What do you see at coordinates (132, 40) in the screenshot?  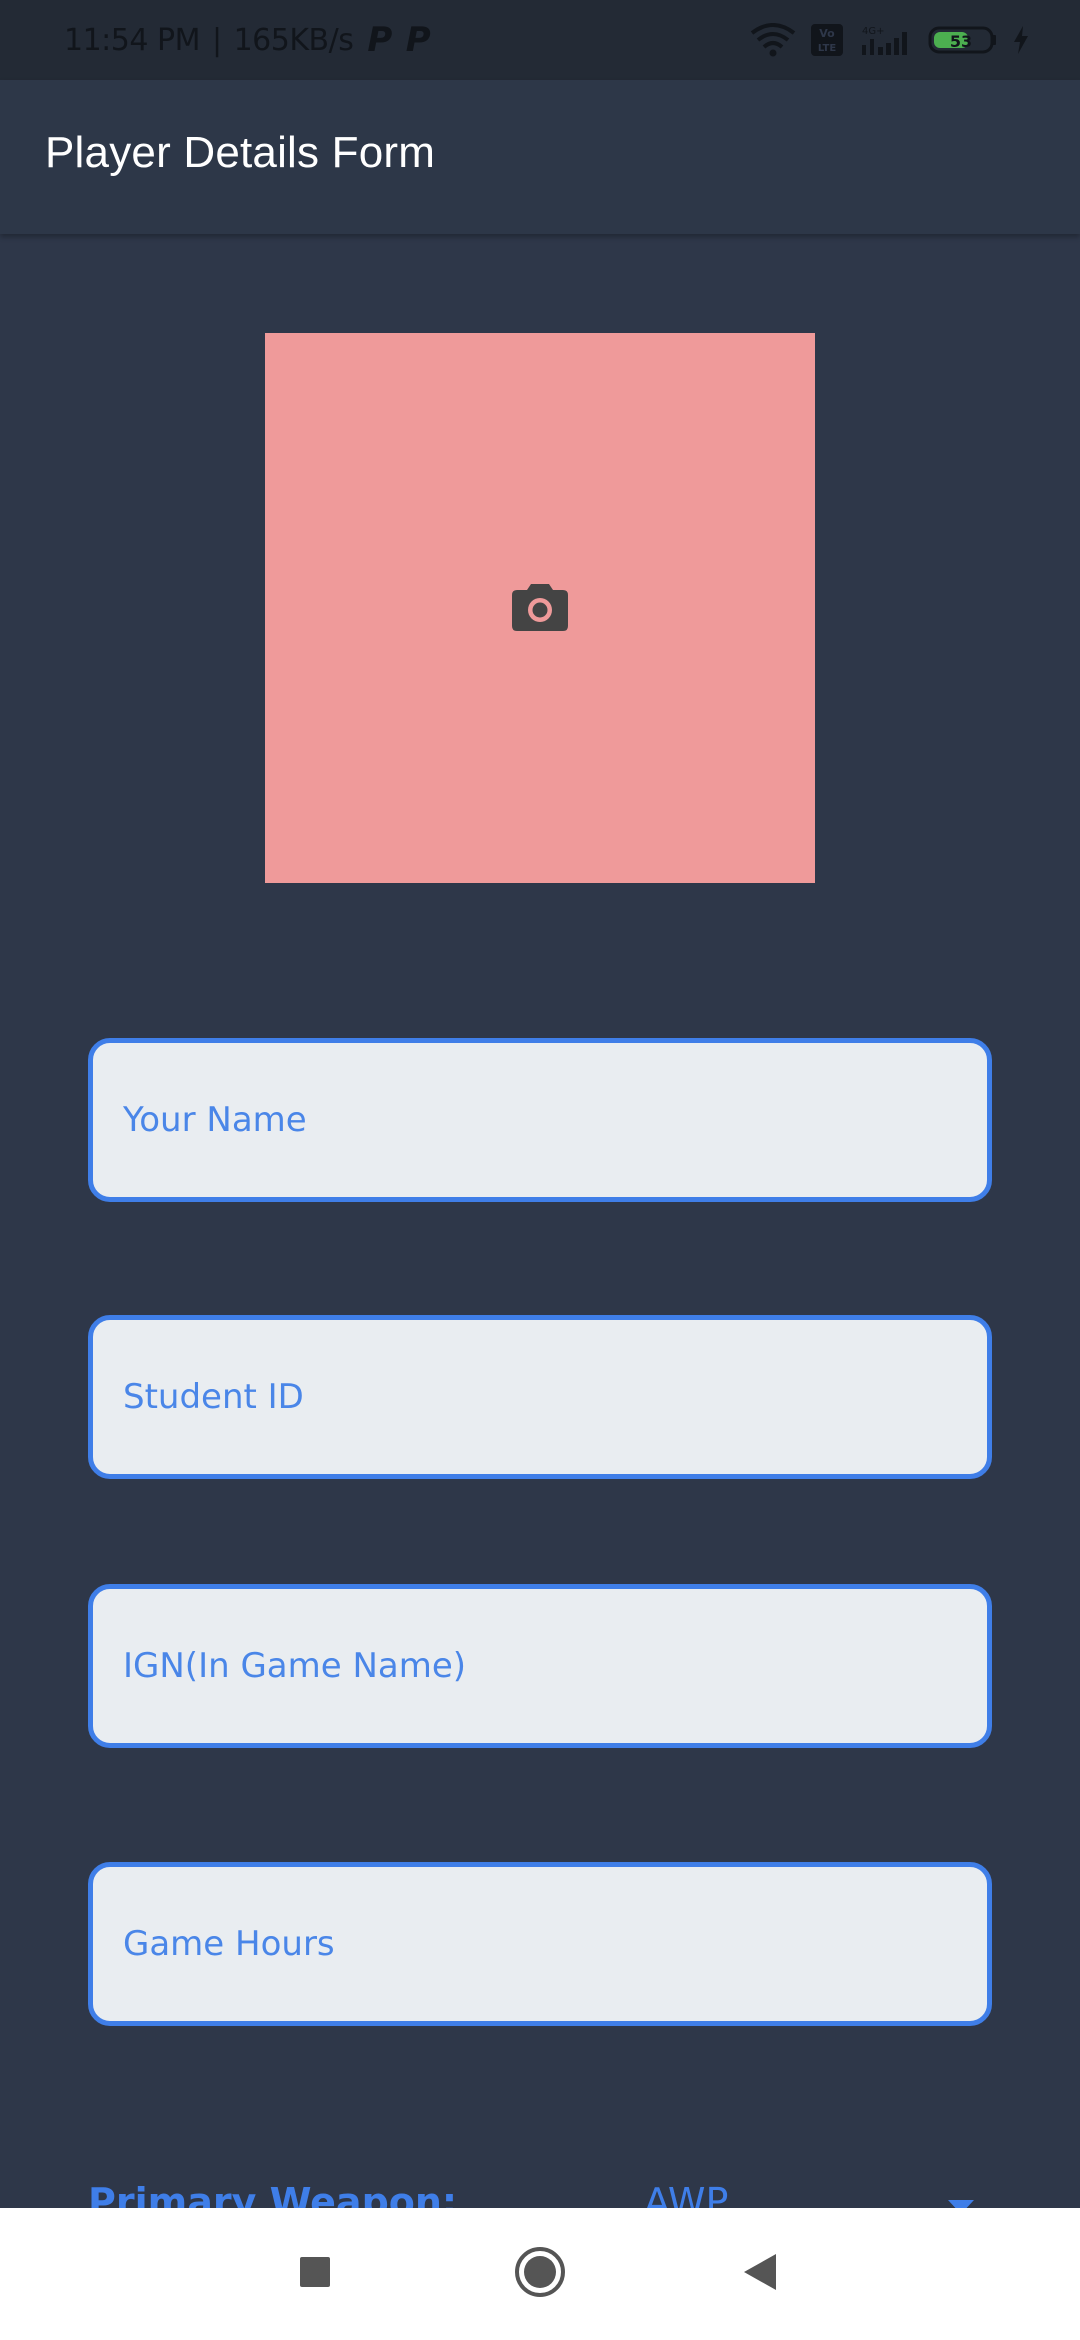 I see `status-time: 11:54 PM` at bounding box center [132, 40].